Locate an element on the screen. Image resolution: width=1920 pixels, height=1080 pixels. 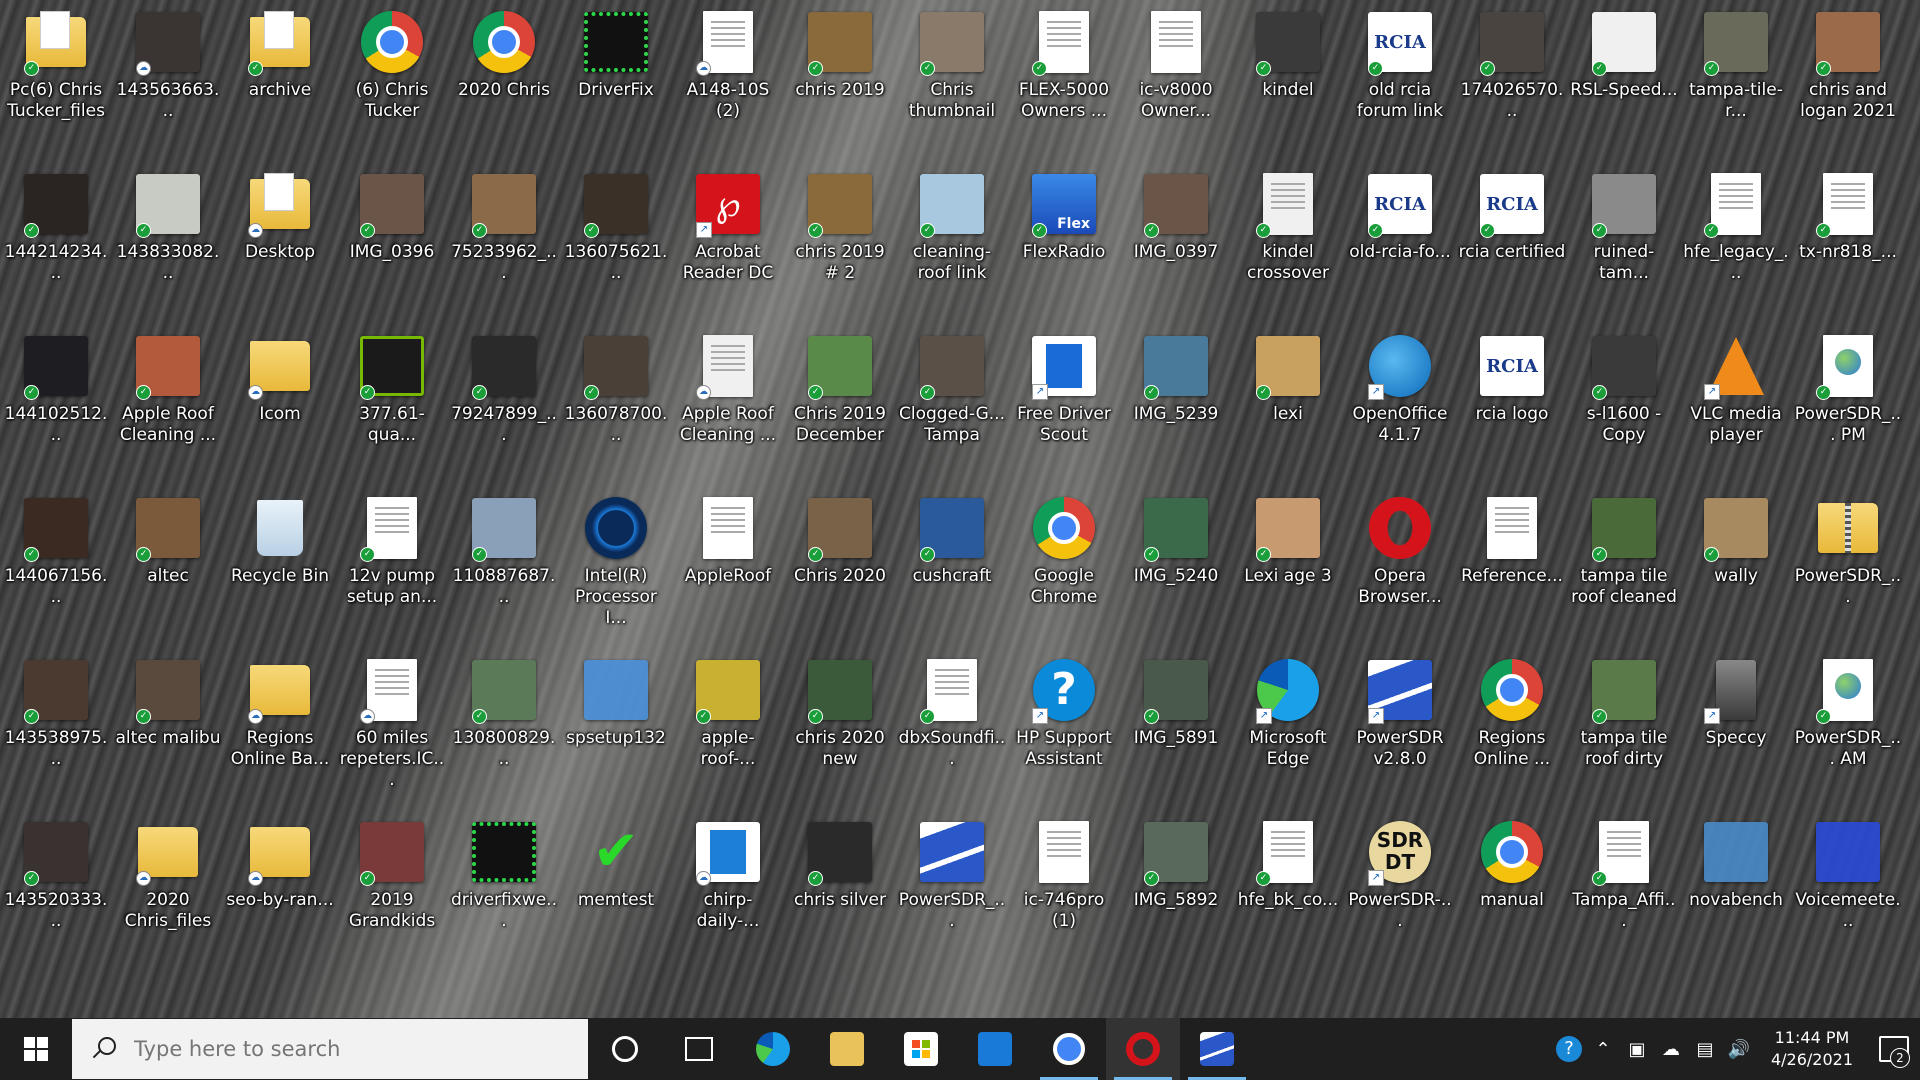
desktop-icon-rcia-logo: RCIA rcia logo is located at coordinates (1512, 405).